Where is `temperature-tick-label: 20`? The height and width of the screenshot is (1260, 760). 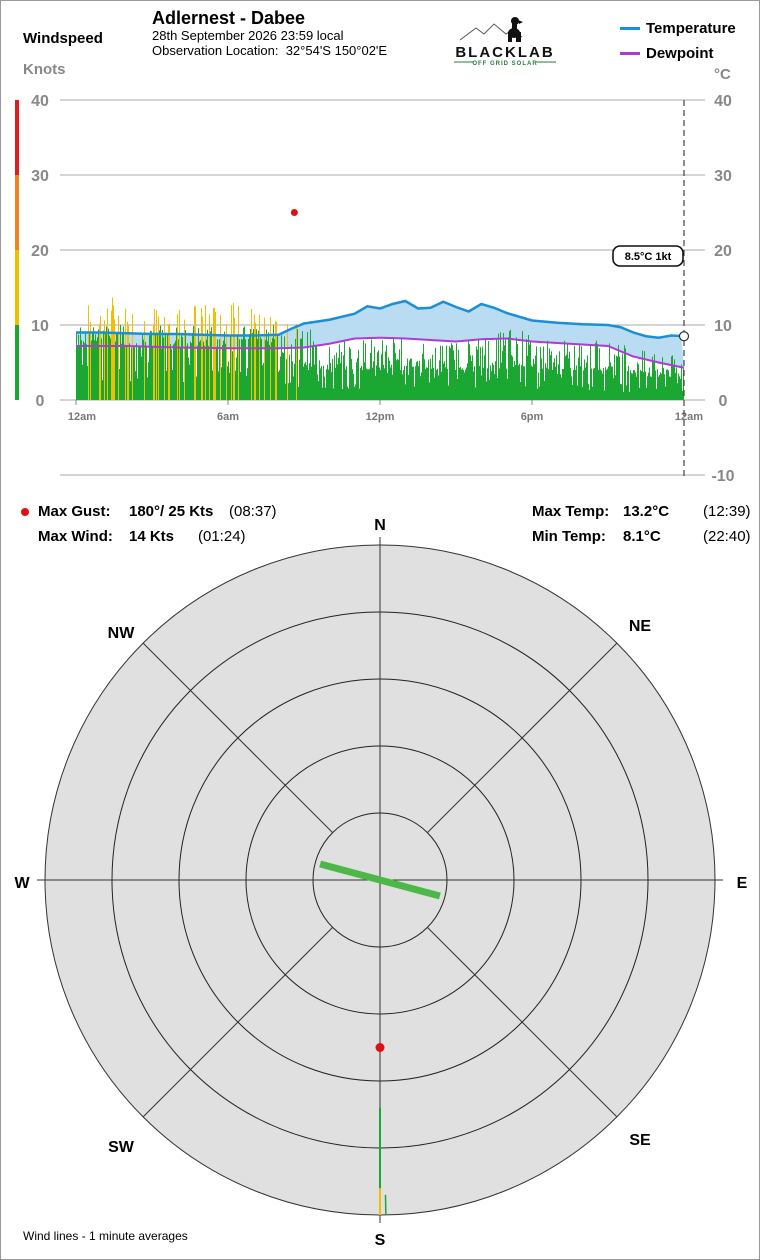
temperature-tick-label: 20 is located at coordinates (723, 251).